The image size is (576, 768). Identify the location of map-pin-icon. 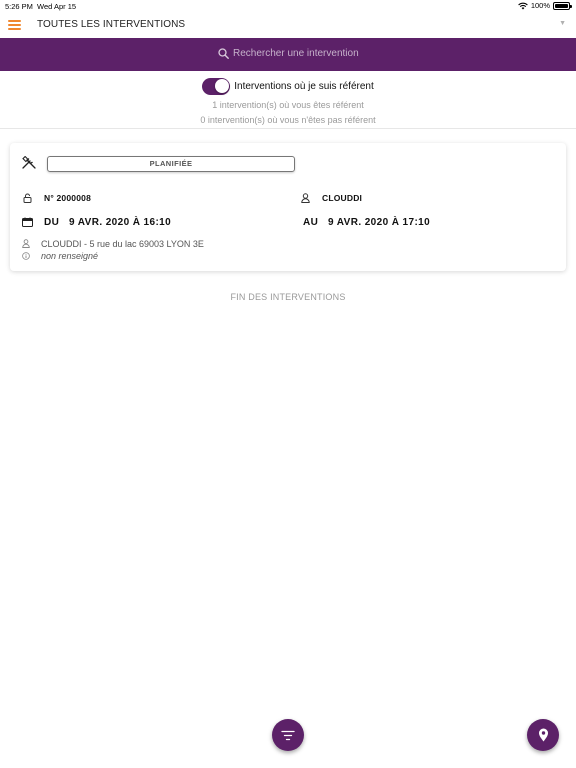
(543, 735).